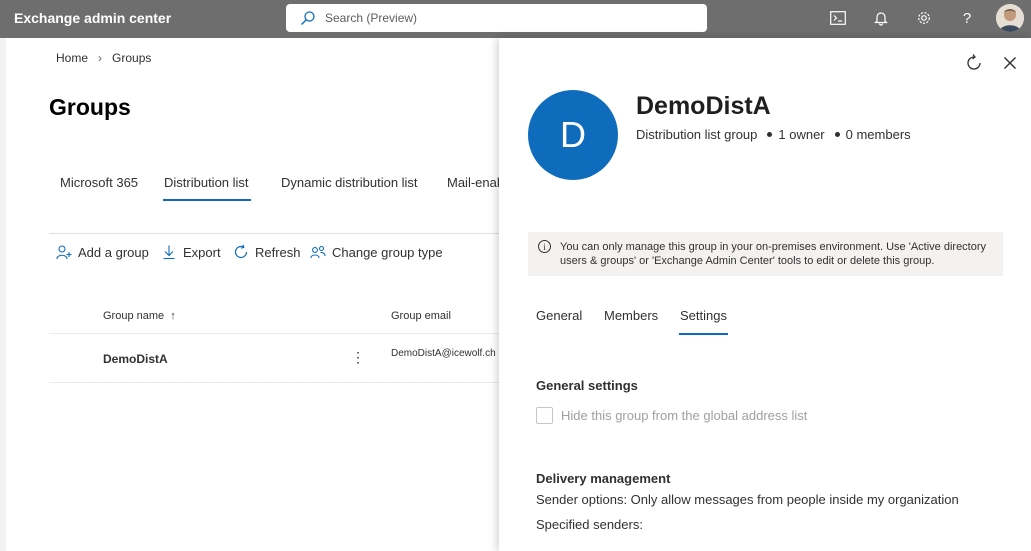 This screenshot has height=551, width=1031. What do you see at coordinates (1010, 18) in the screenshot?
I see `user-avatar` at bounding box center [1010, 18].